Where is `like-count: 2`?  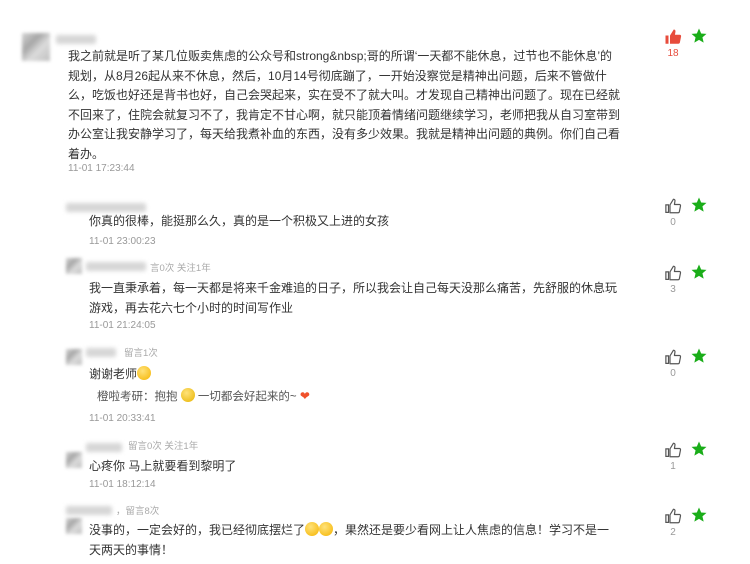
like-count: 2 is located at coordinates (673, 532).